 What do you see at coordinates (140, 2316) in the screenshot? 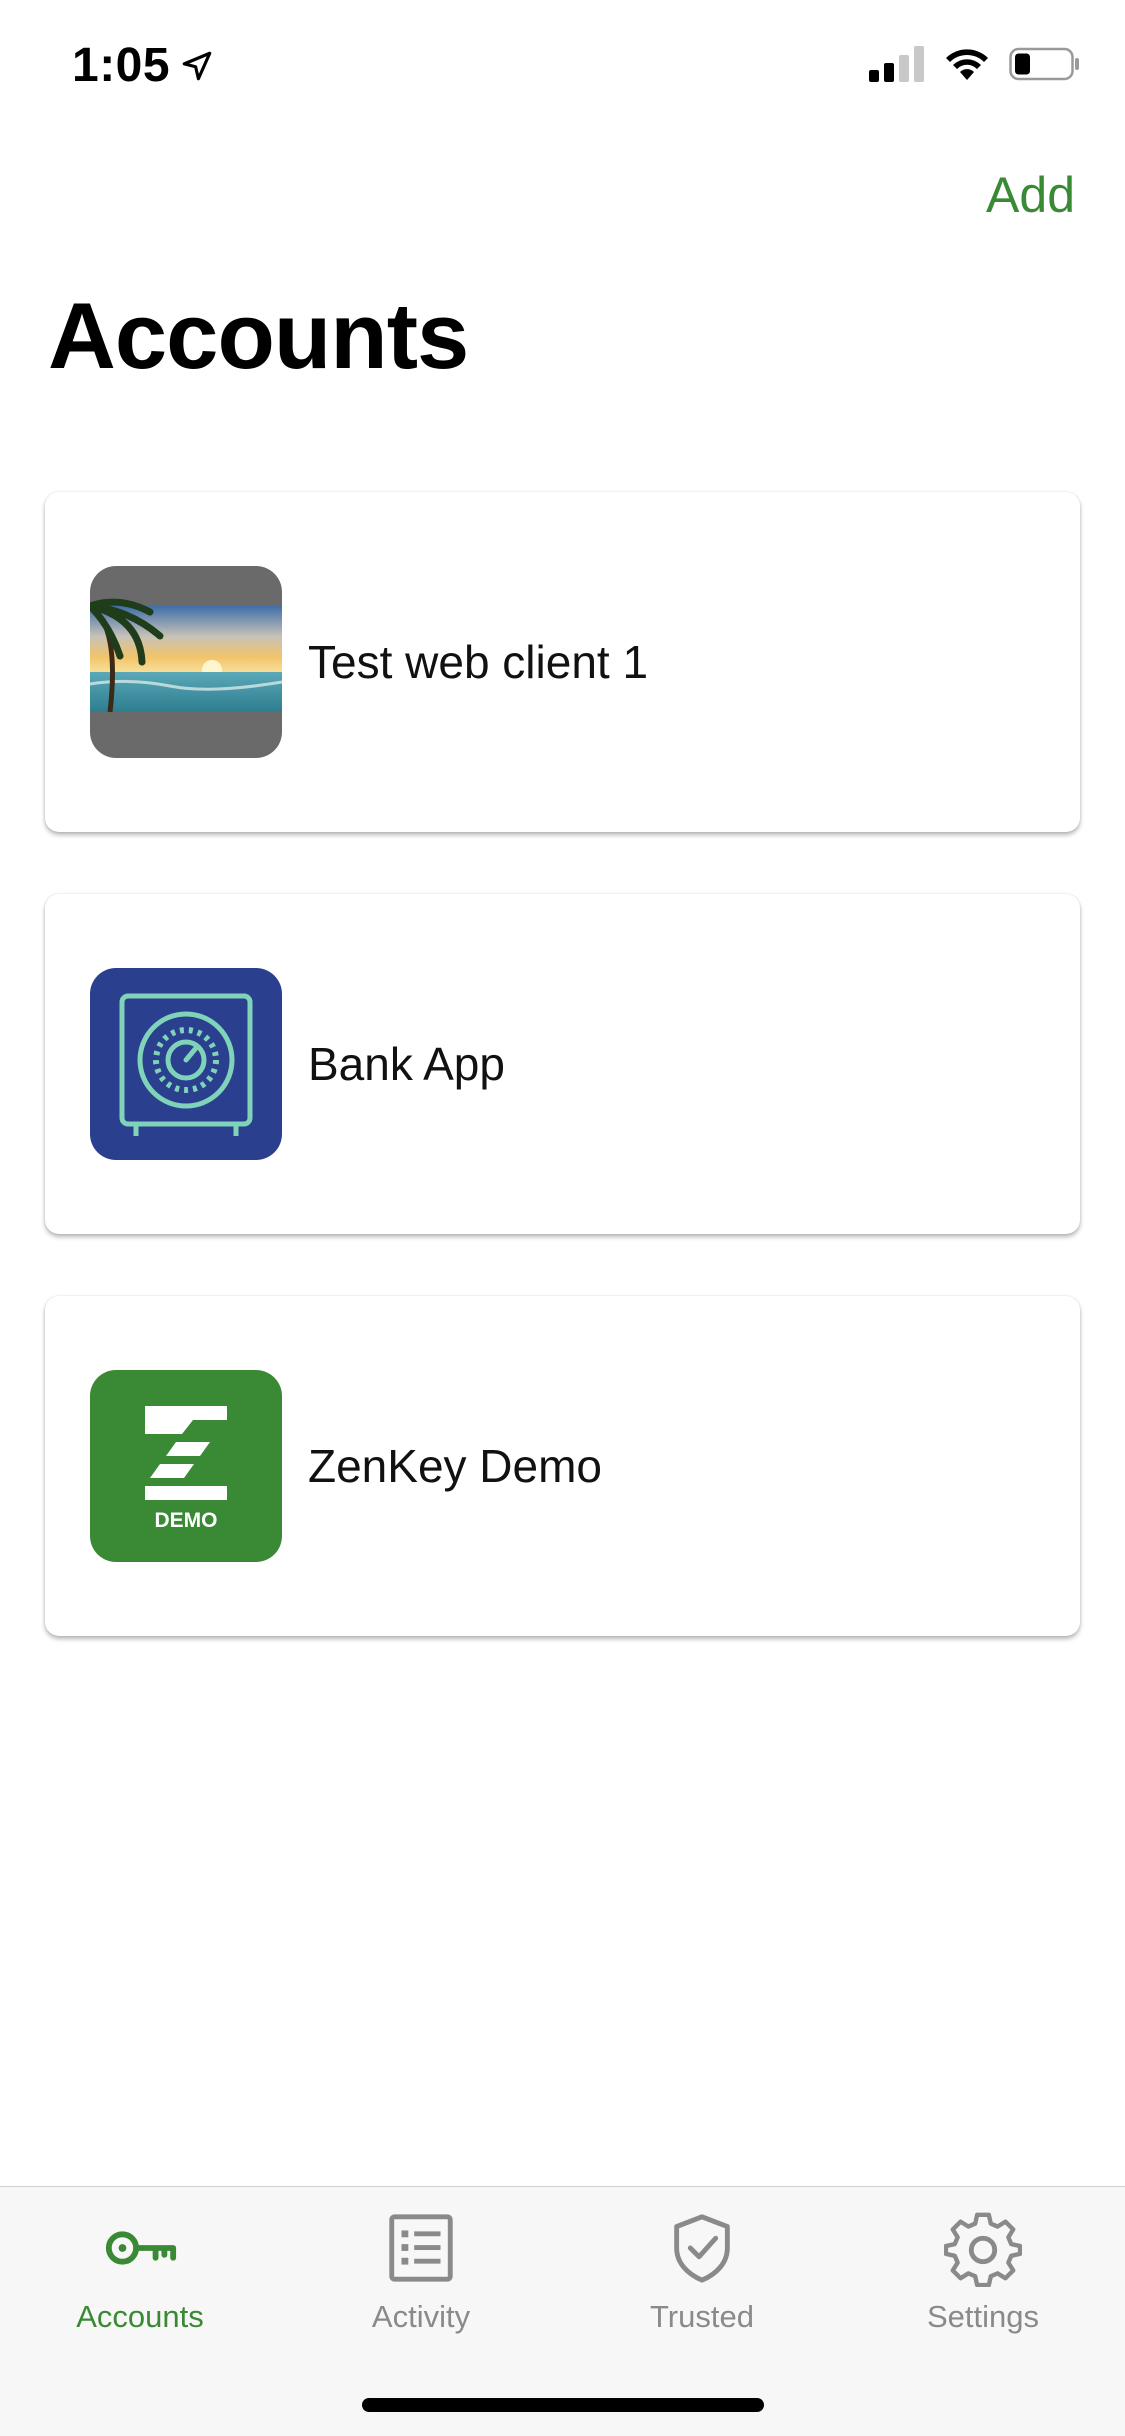
I see `tab-label: Accounts` at bounding box center [140, 2316].